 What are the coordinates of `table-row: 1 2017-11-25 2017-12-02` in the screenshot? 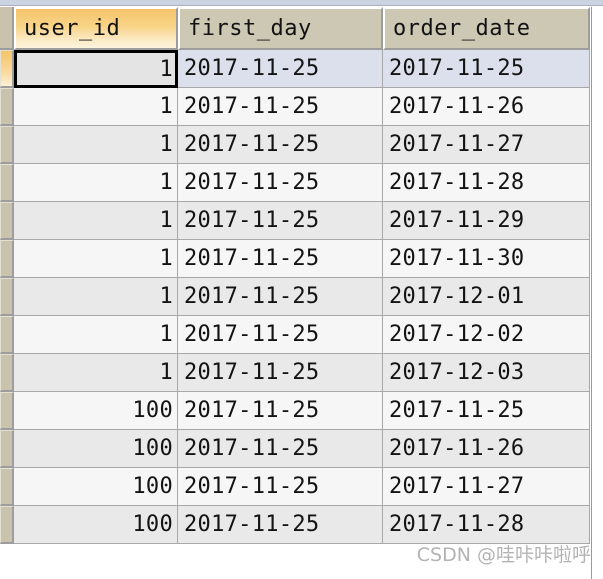 It's located at (295, 335).